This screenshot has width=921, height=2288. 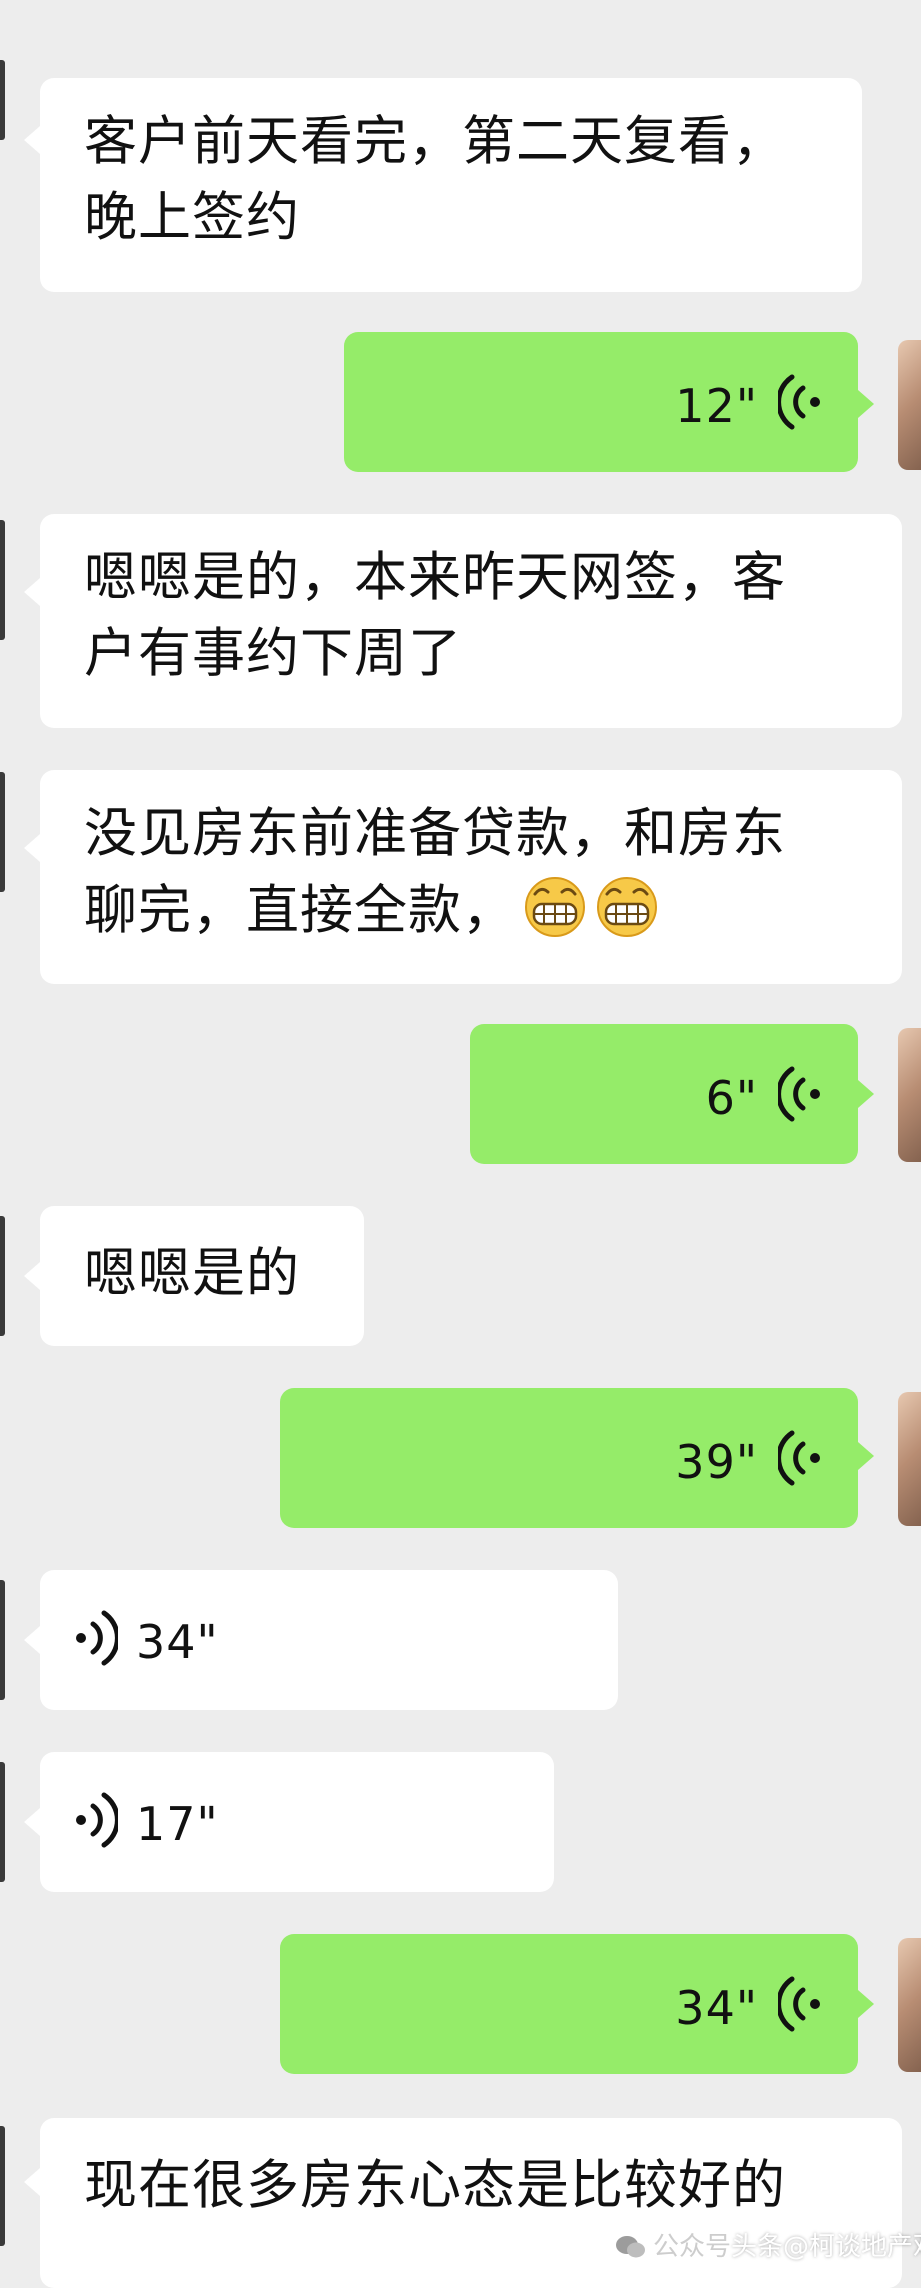 What do you see at coordinates (297, 1822) in the screenshot?
I see `voice-bubble: 17"` at bounding box center [297, 1822].